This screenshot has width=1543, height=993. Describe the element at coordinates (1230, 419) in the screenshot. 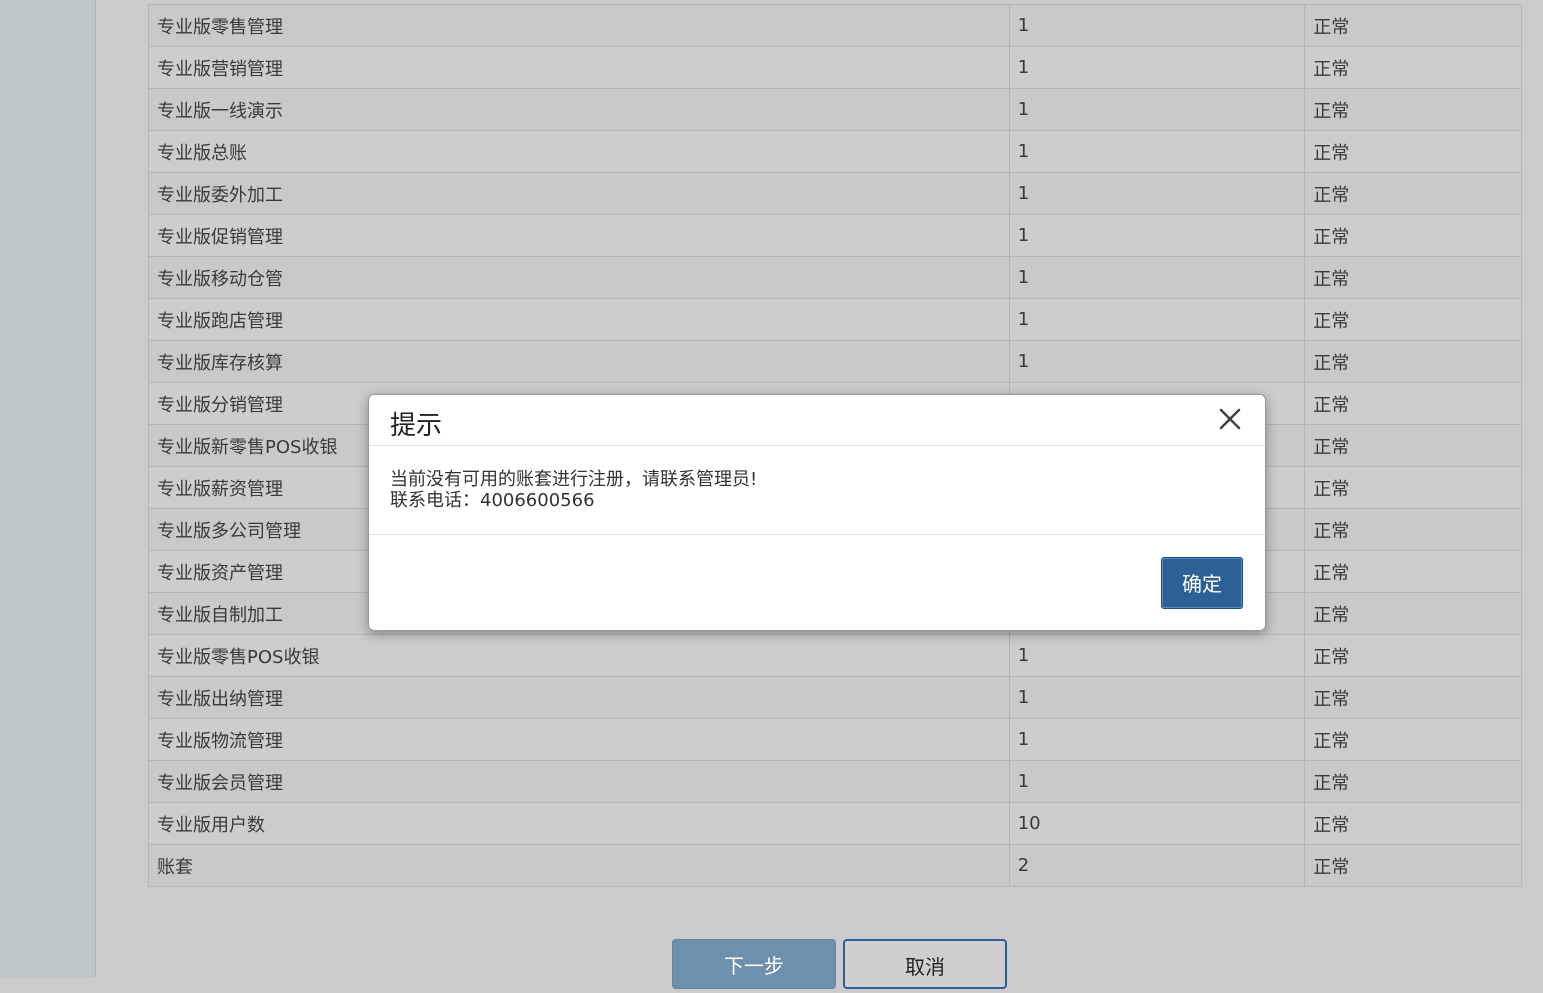

I see `close-icon` at that location.